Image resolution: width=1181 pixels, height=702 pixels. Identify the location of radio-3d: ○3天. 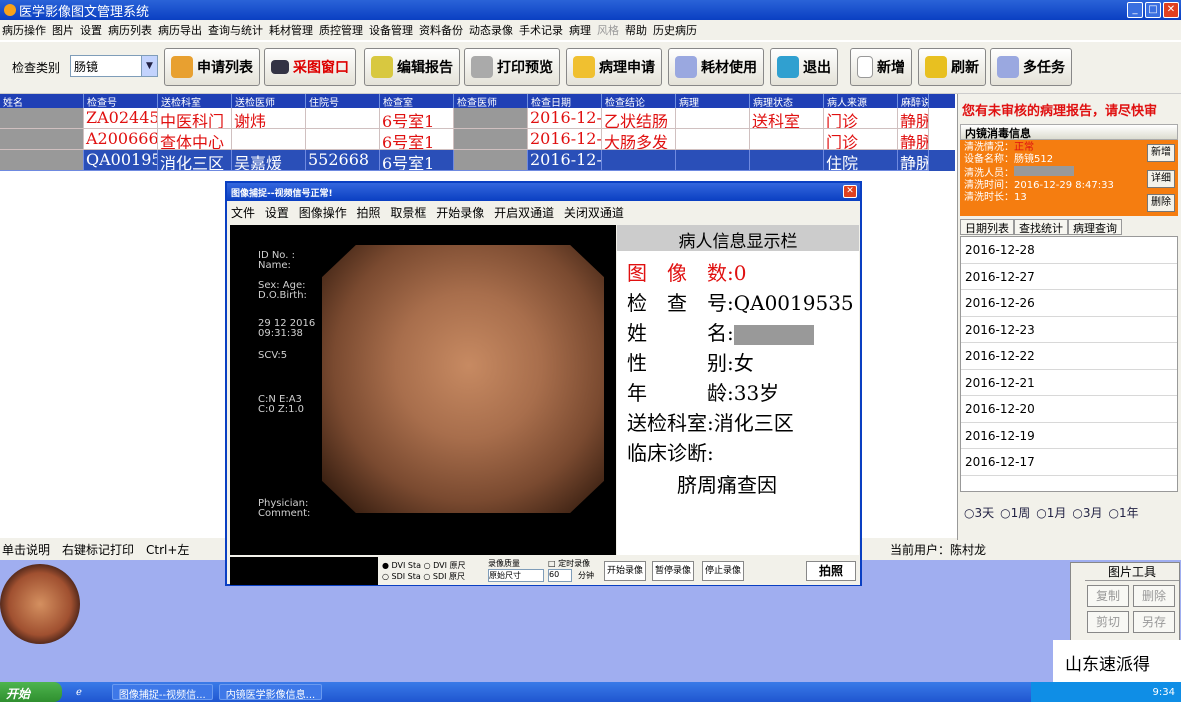
(979, 512).